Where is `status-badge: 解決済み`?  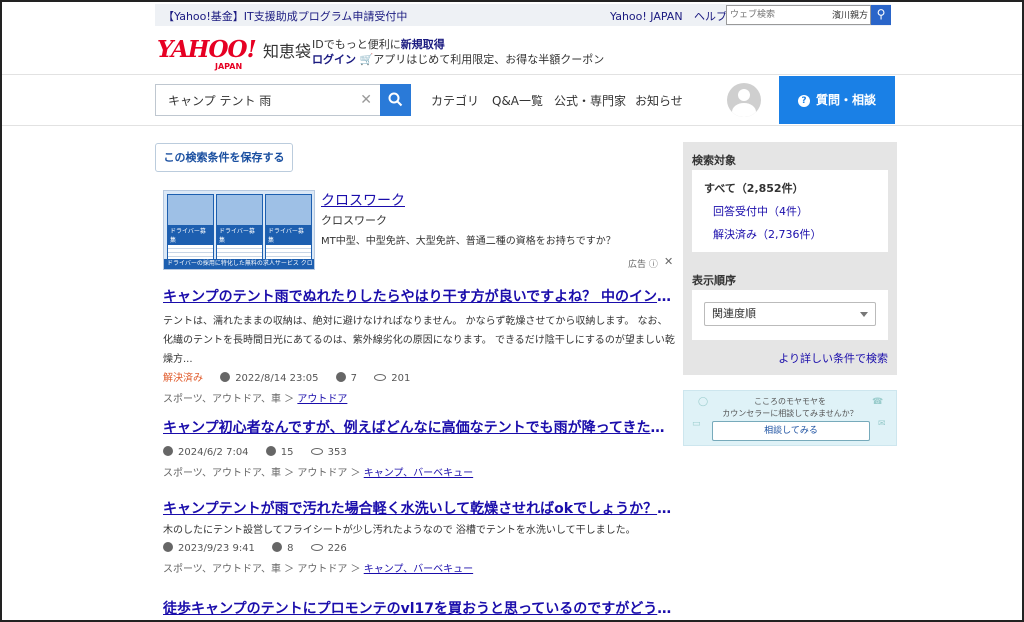 status-badge: 解決済み is located at coordinates (183, 378).